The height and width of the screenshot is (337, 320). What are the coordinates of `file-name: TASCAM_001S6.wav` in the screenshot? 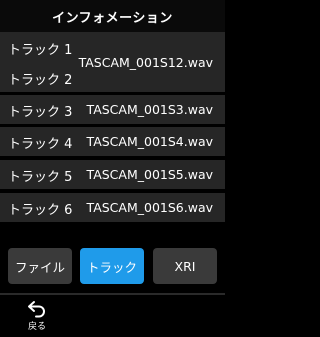 It's located at (149, 207).